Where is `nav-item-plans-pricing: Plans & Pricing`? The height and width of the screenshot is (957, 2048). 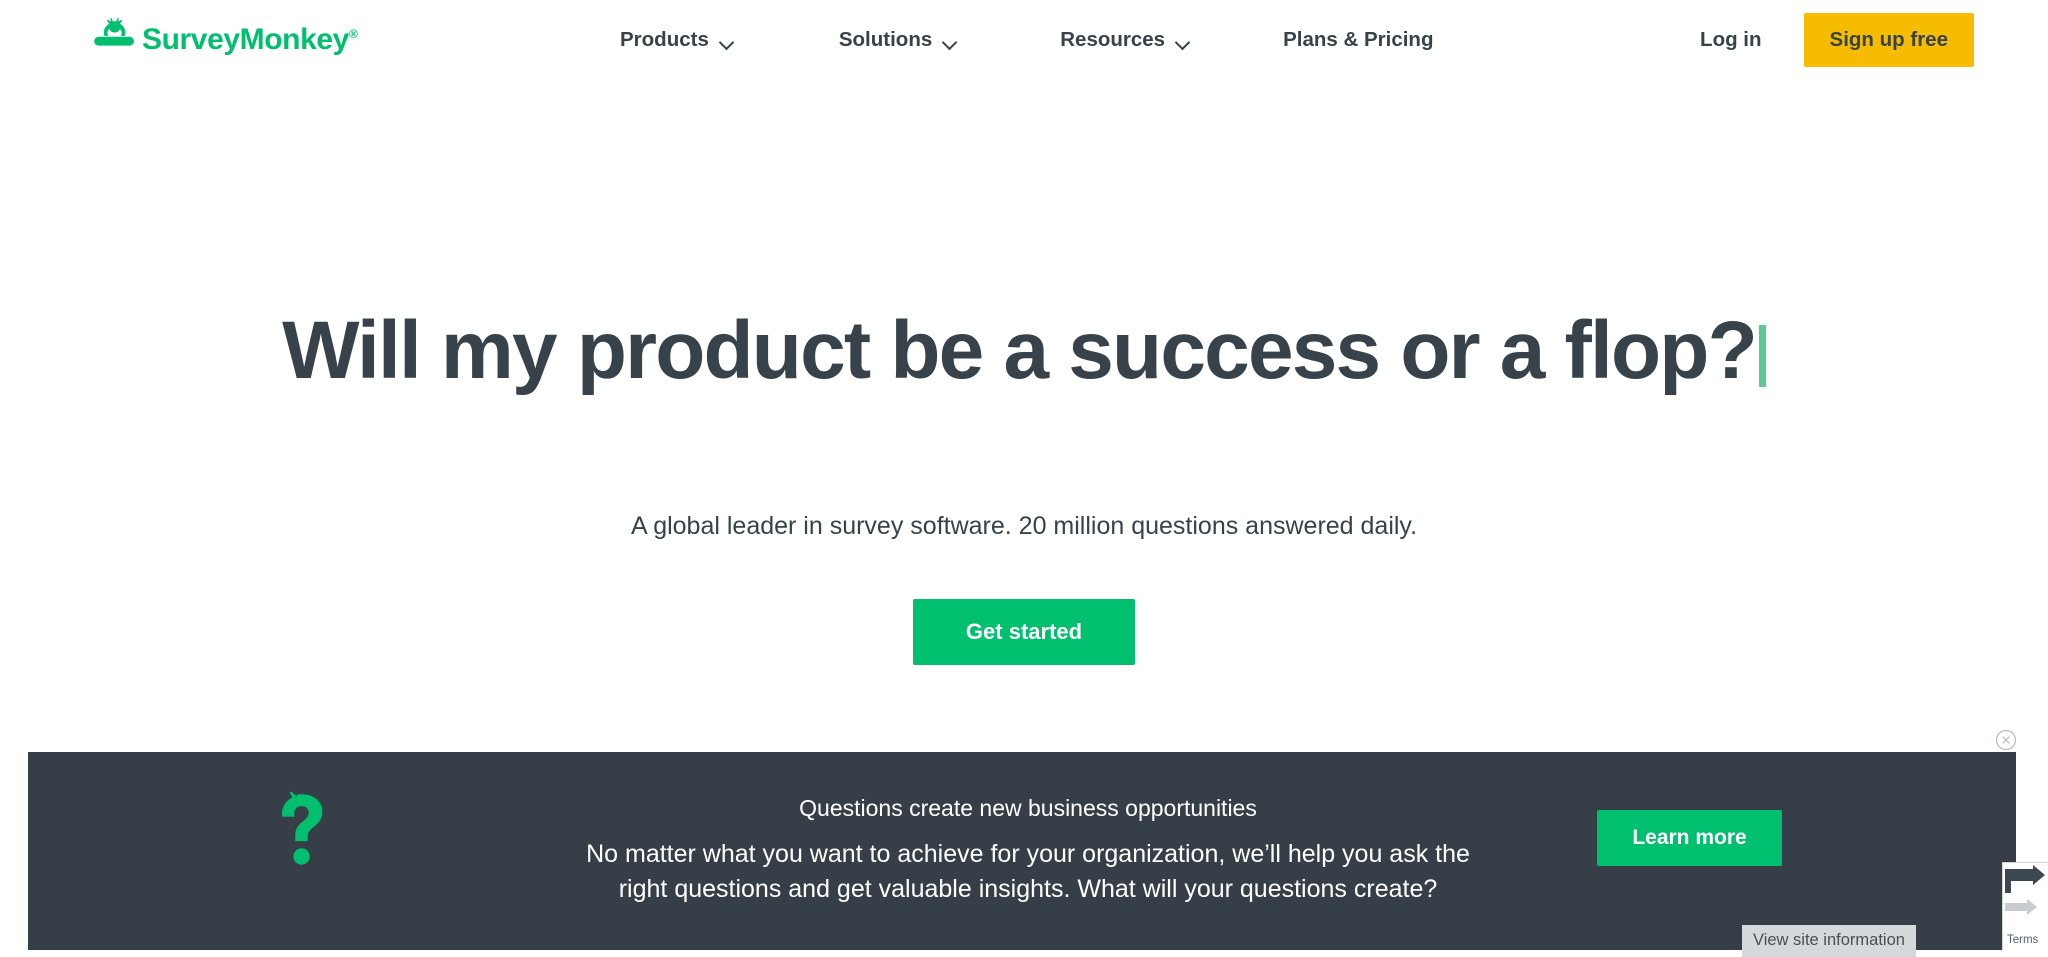
nav-item-plans-pricing: Plans & Pricing is located at coordinates (1358, 40).